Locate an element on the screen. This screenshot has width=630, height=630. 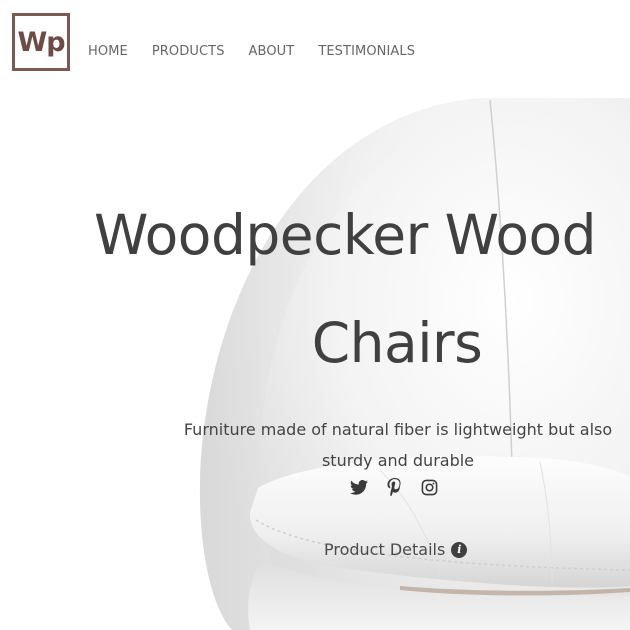
site-logo: Wp is located at coordinates (41, 42).